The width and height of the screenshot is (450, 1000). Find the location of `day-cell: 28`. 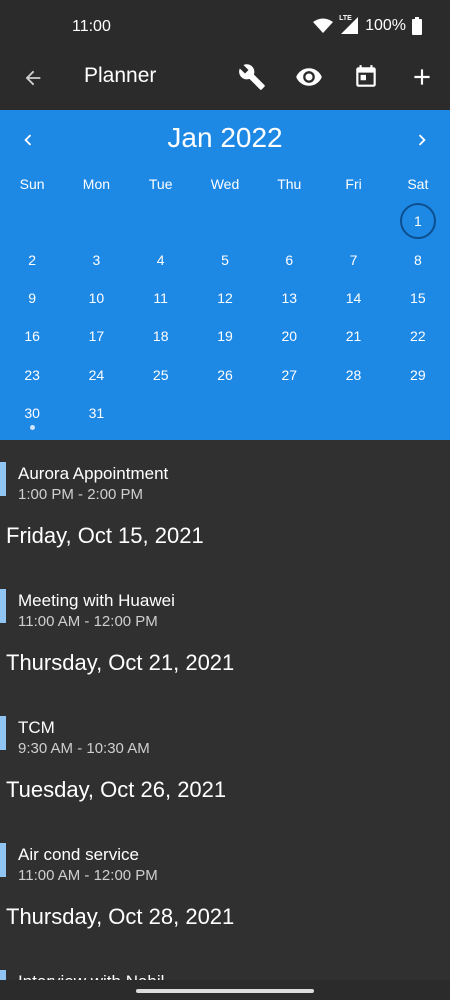

day-cell: 28 is located at coordinates (353, 375).